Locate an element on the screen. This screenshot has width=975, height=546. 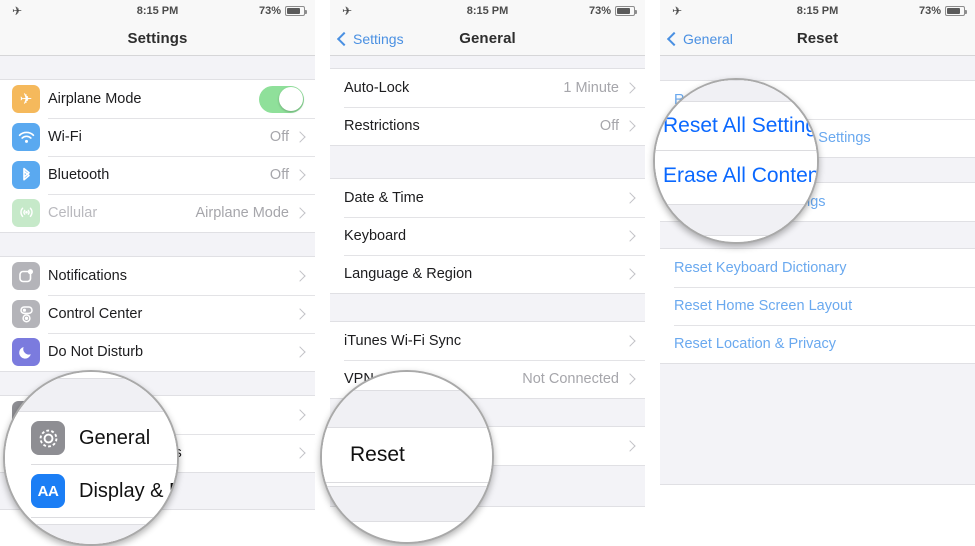
row-label: Notifications is located at coordinates (87, 276).